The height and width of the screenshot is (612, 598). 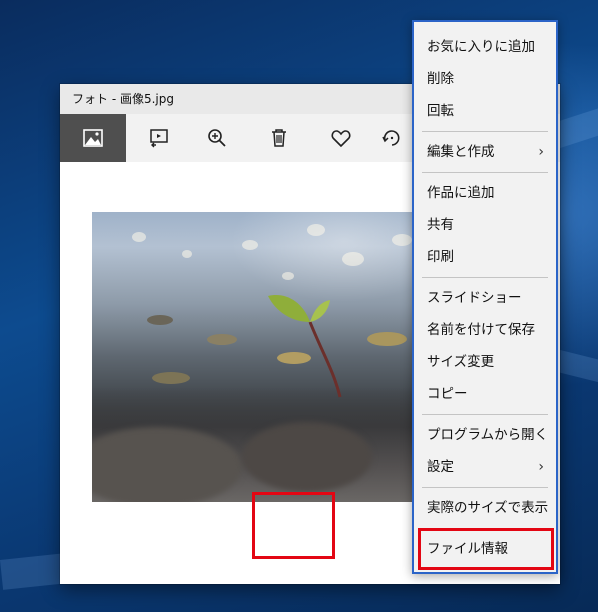 I want to click on menu-item-label: 編集と作成, so click(x=461, y=152).